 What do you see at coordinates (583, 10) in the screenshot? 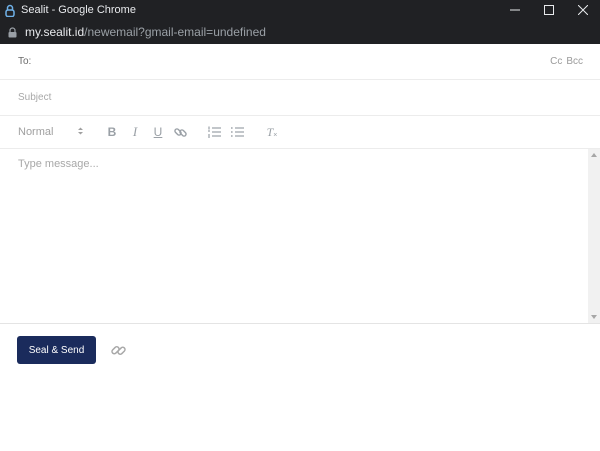
I see `close-button` at bounding box center [583, 10].